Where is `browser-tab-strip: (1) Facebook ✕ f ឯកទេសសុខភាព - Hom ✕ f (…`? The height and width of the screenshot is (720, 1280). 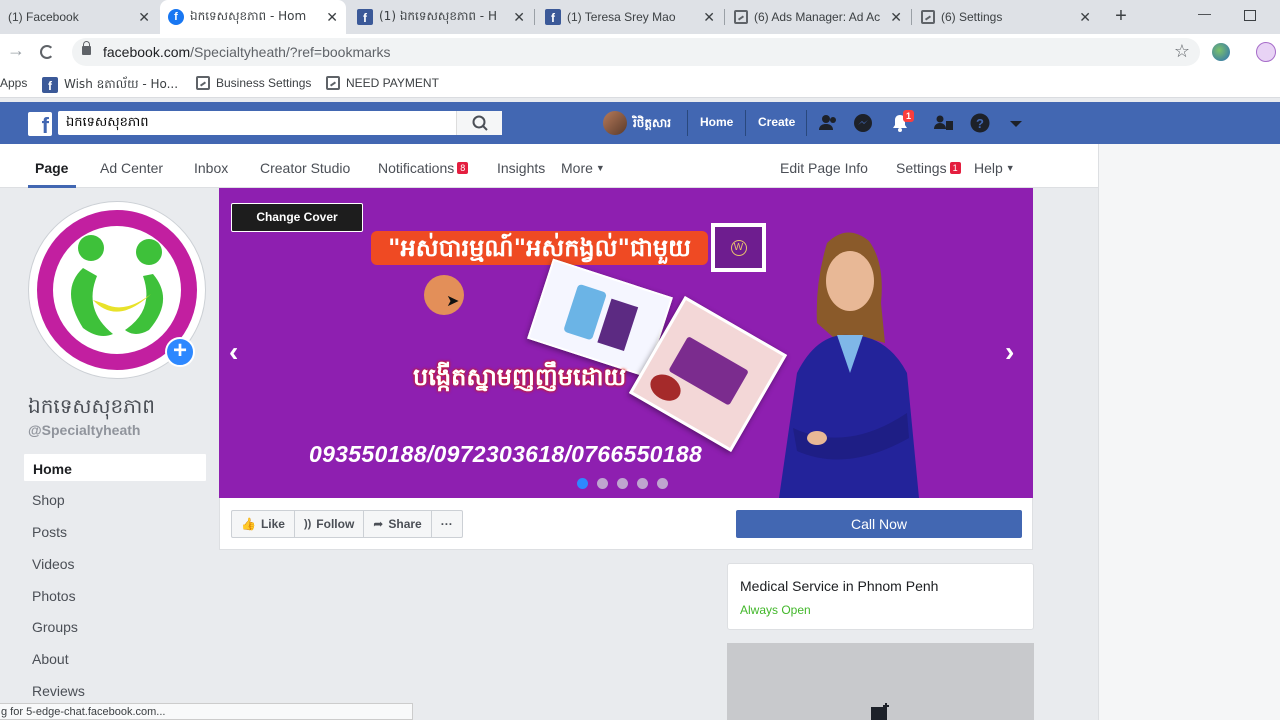 browser-tab-strip: (1) Facebook ✕ f ឯកទេសសុខភាព - Hom ✕ f (… is located at coordinates (640, 17).